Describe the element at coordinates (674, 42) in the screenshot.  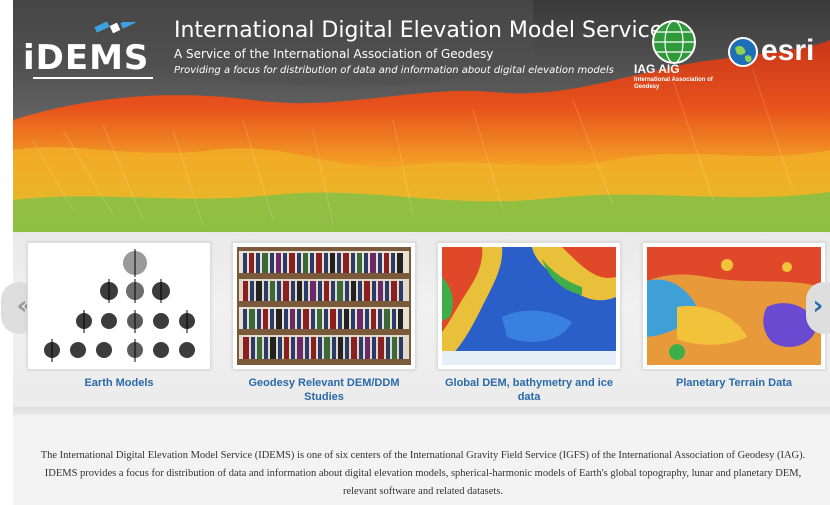
I see `globe-icon` at that location.